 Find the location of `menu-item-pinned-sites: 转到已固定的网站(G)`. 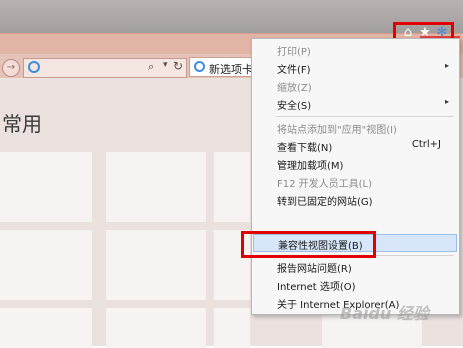

menu-item-pinned-sites: 转到已固定的网站(G) is located at coordinates (355, 200).